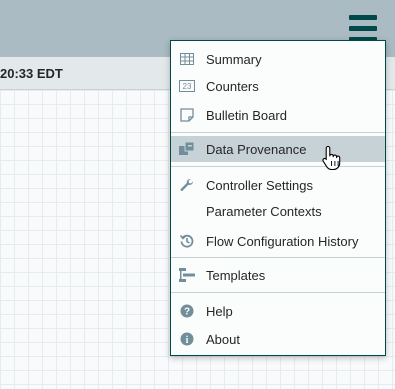 The height and width of the screenshot is (389, 395). I want to click on menu-item-parameter-contexts: Parameter Contexts, so click(278, 211).